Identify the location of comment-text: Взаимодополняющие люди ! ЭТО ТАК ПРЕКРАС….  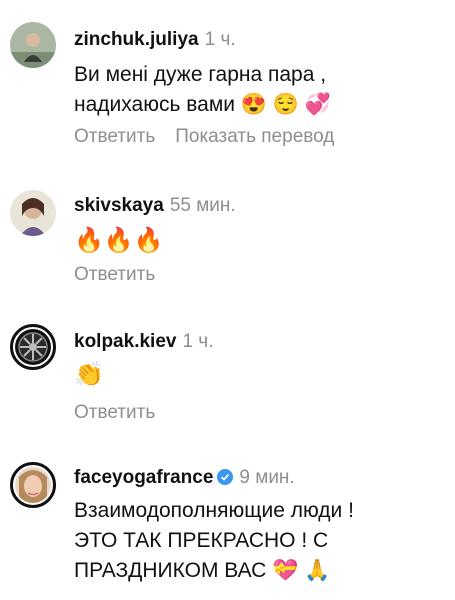
(259, 541).